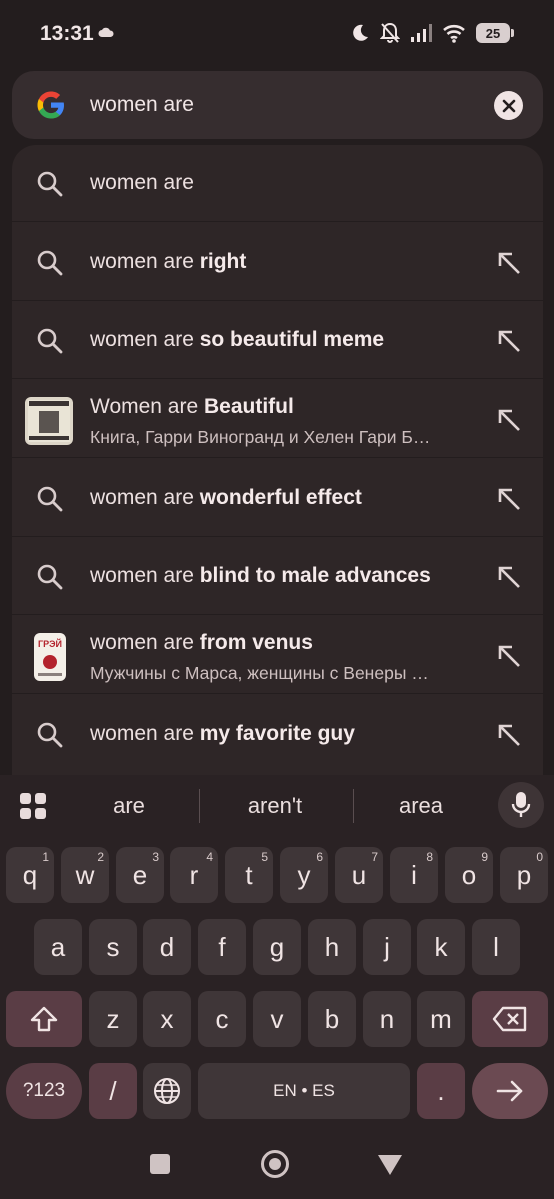  I want to click on microphone-icon, so click(521, 804).